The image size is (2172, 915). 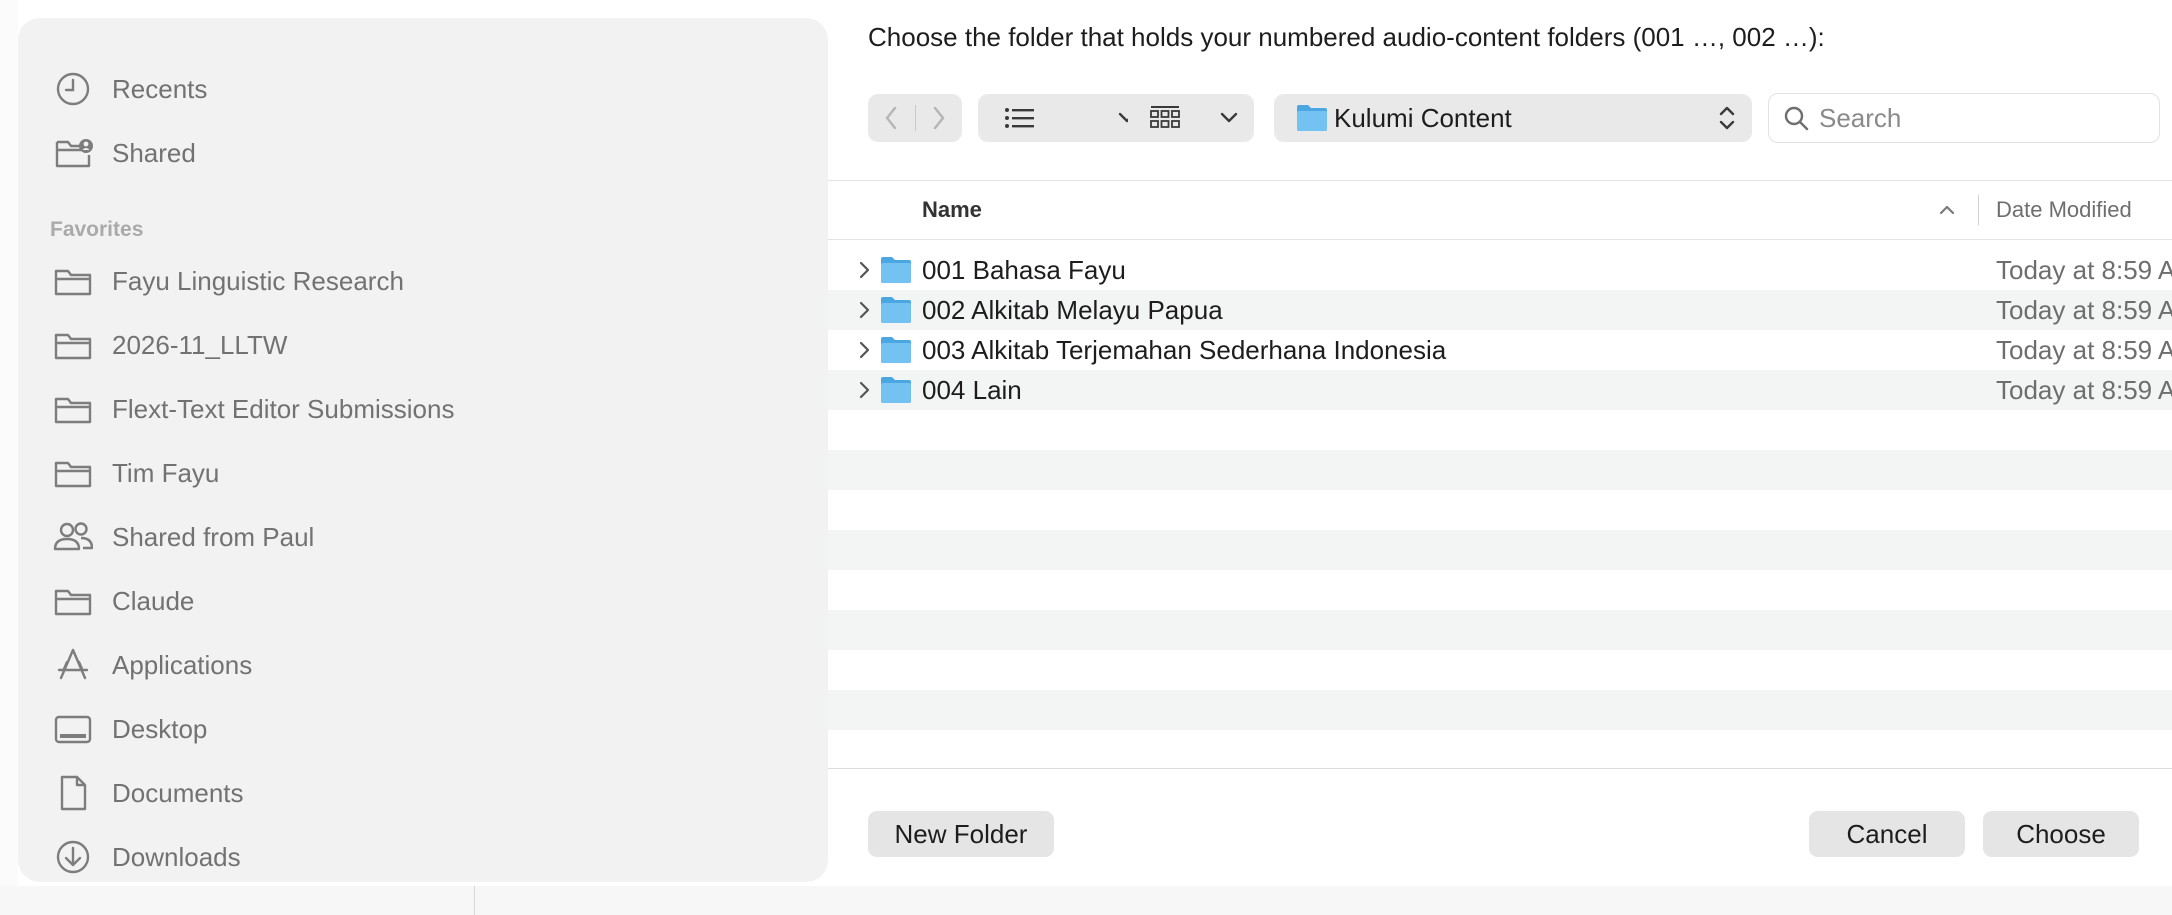 What do you see at coordinates (182, 664) in the screenshot?
I see `sidebar-item-label: Applications` at bounding box center [182, 664].